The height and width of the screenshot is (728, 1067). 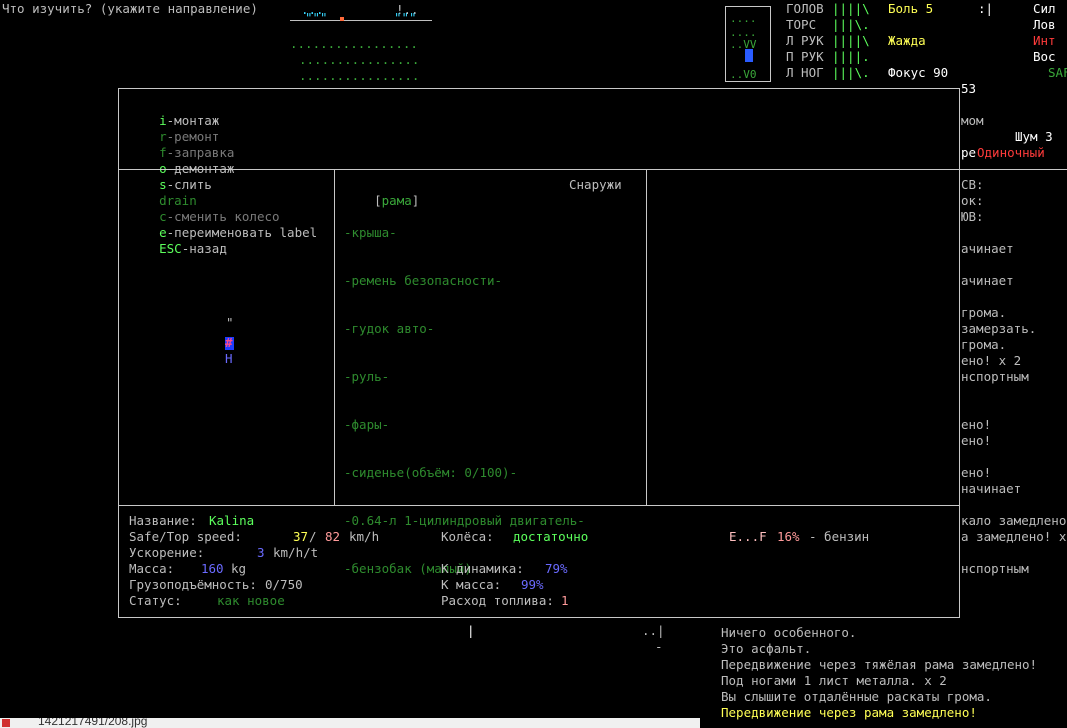 What do you see at coordinates (230, 323) in the screenshot?
I see `vehicle-tile-top: "` at bounding box center [230, 323].